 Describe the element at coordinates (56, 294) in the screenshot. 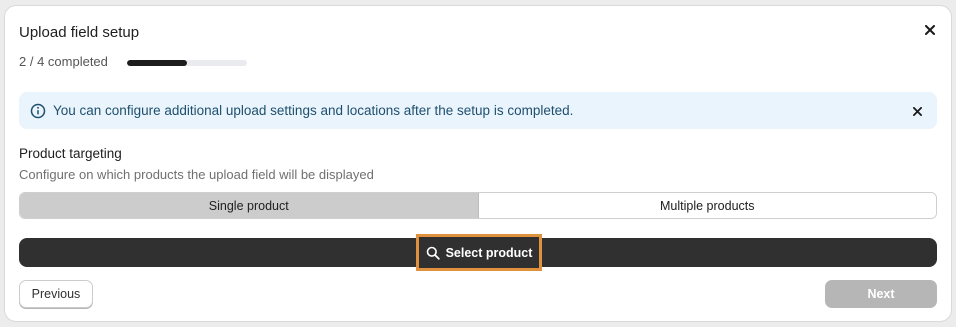

I see `previous-button: Previous` at that location.